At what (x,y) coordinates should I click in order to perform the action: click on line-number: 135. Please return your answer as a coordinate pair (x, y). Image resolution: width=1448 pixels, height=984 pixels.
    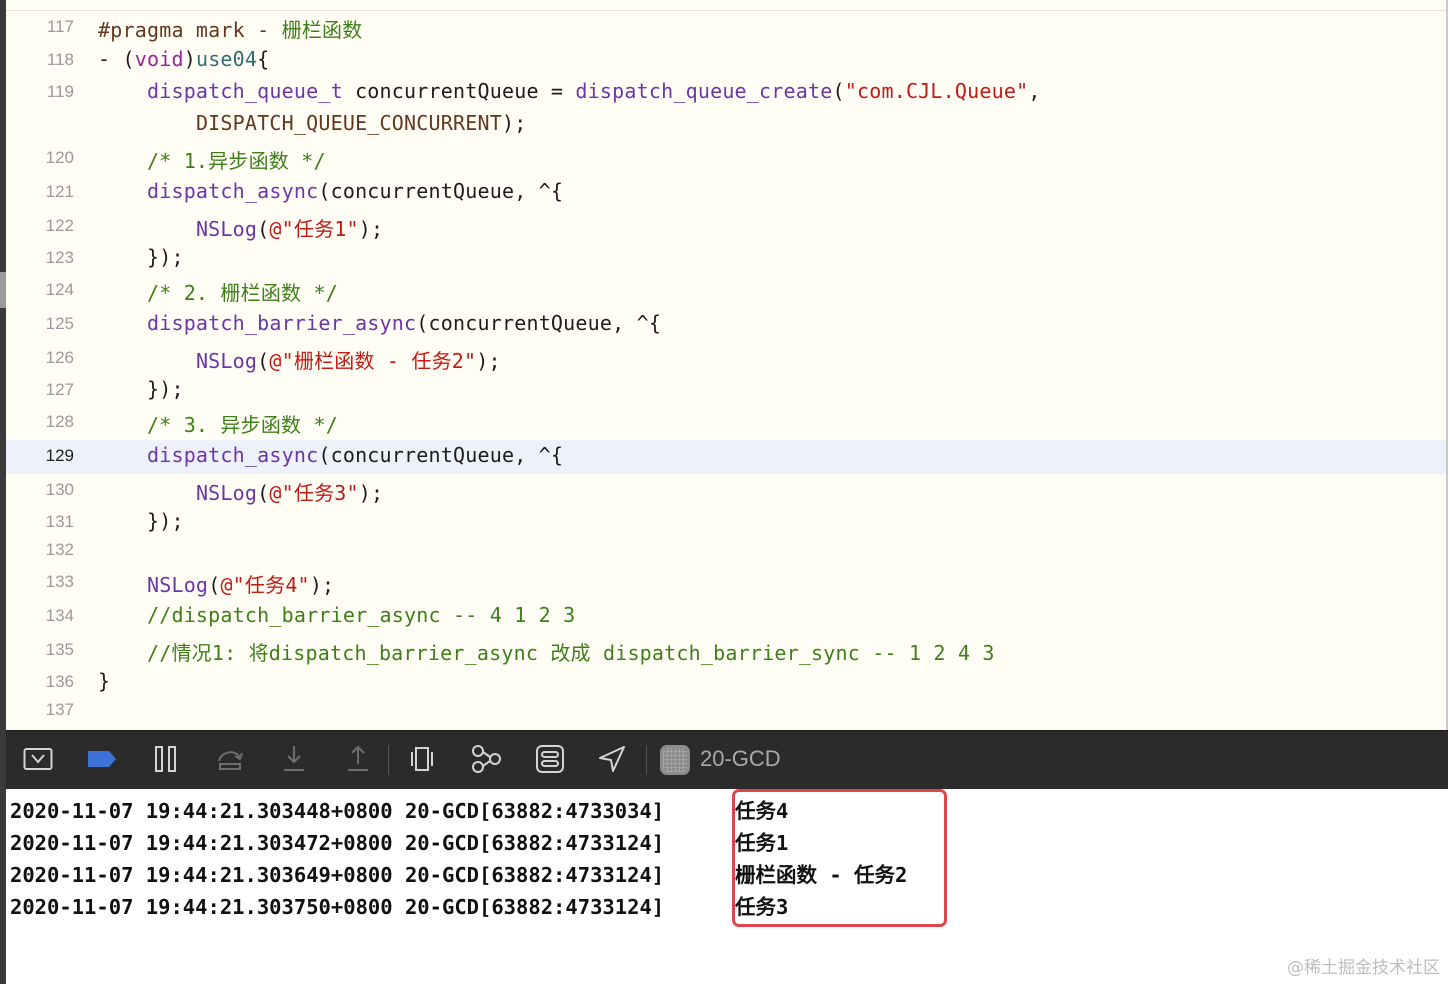
    Looking at the image, I should click on (40, 650).